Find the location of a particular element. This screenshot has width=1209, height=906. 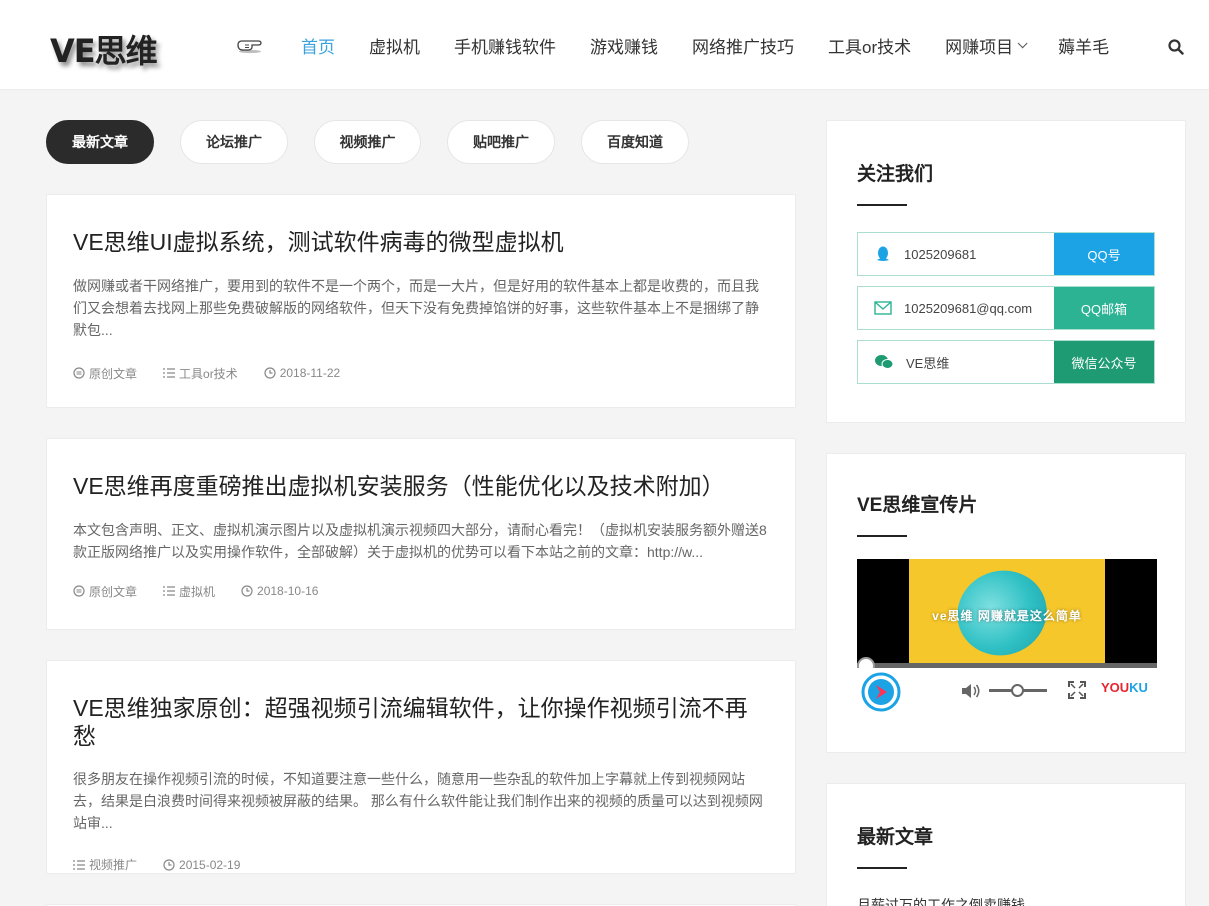

volume-handle is located at coordinates (1017, 690).